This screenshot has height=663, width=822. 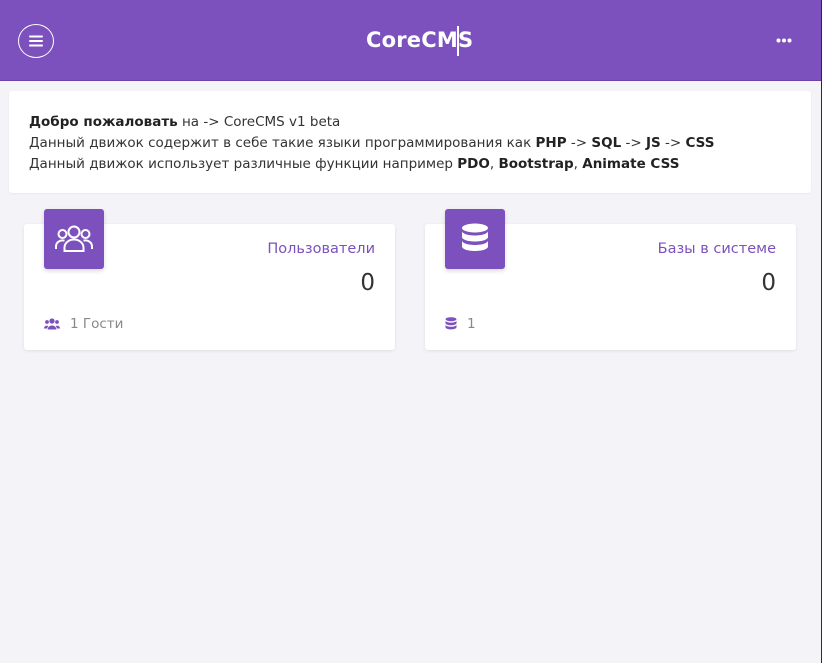 I want to click on welcome-greeting: Добро пожаловать, so click(x=103, y=122).